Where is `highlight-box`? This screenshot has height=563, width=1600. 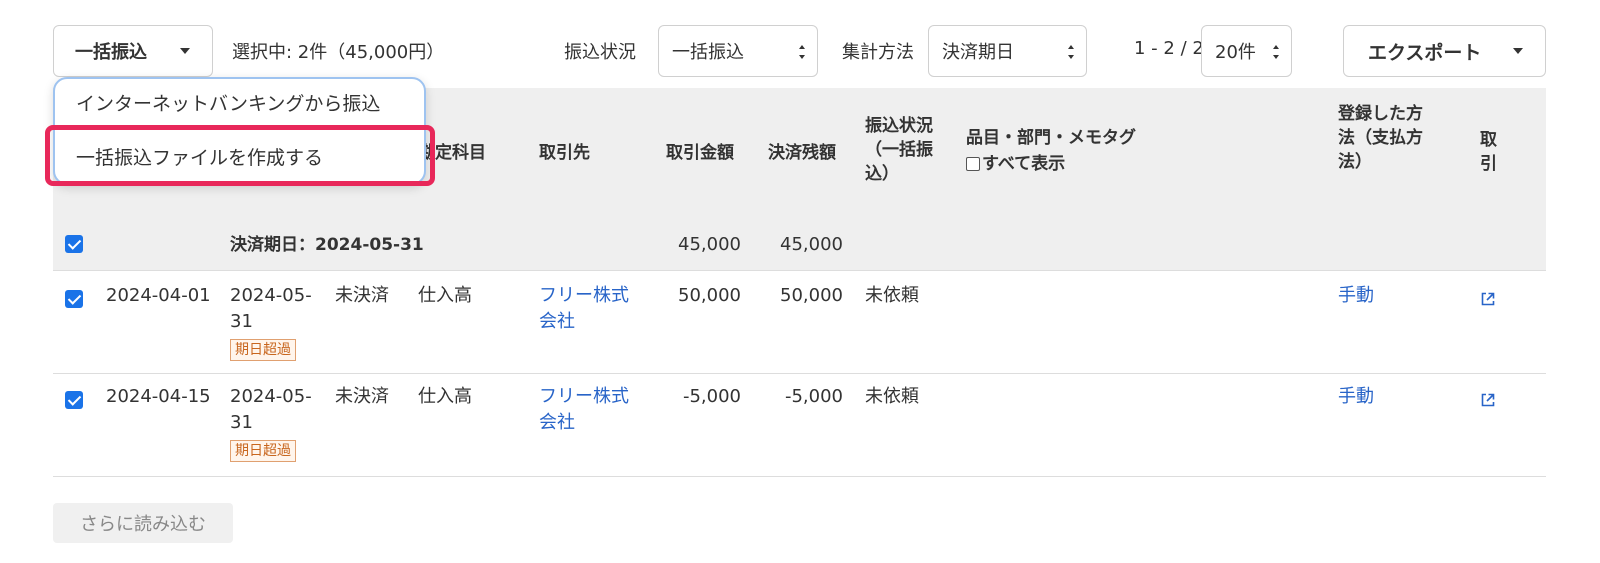
highlight-box is located at coordinates (240, 155).